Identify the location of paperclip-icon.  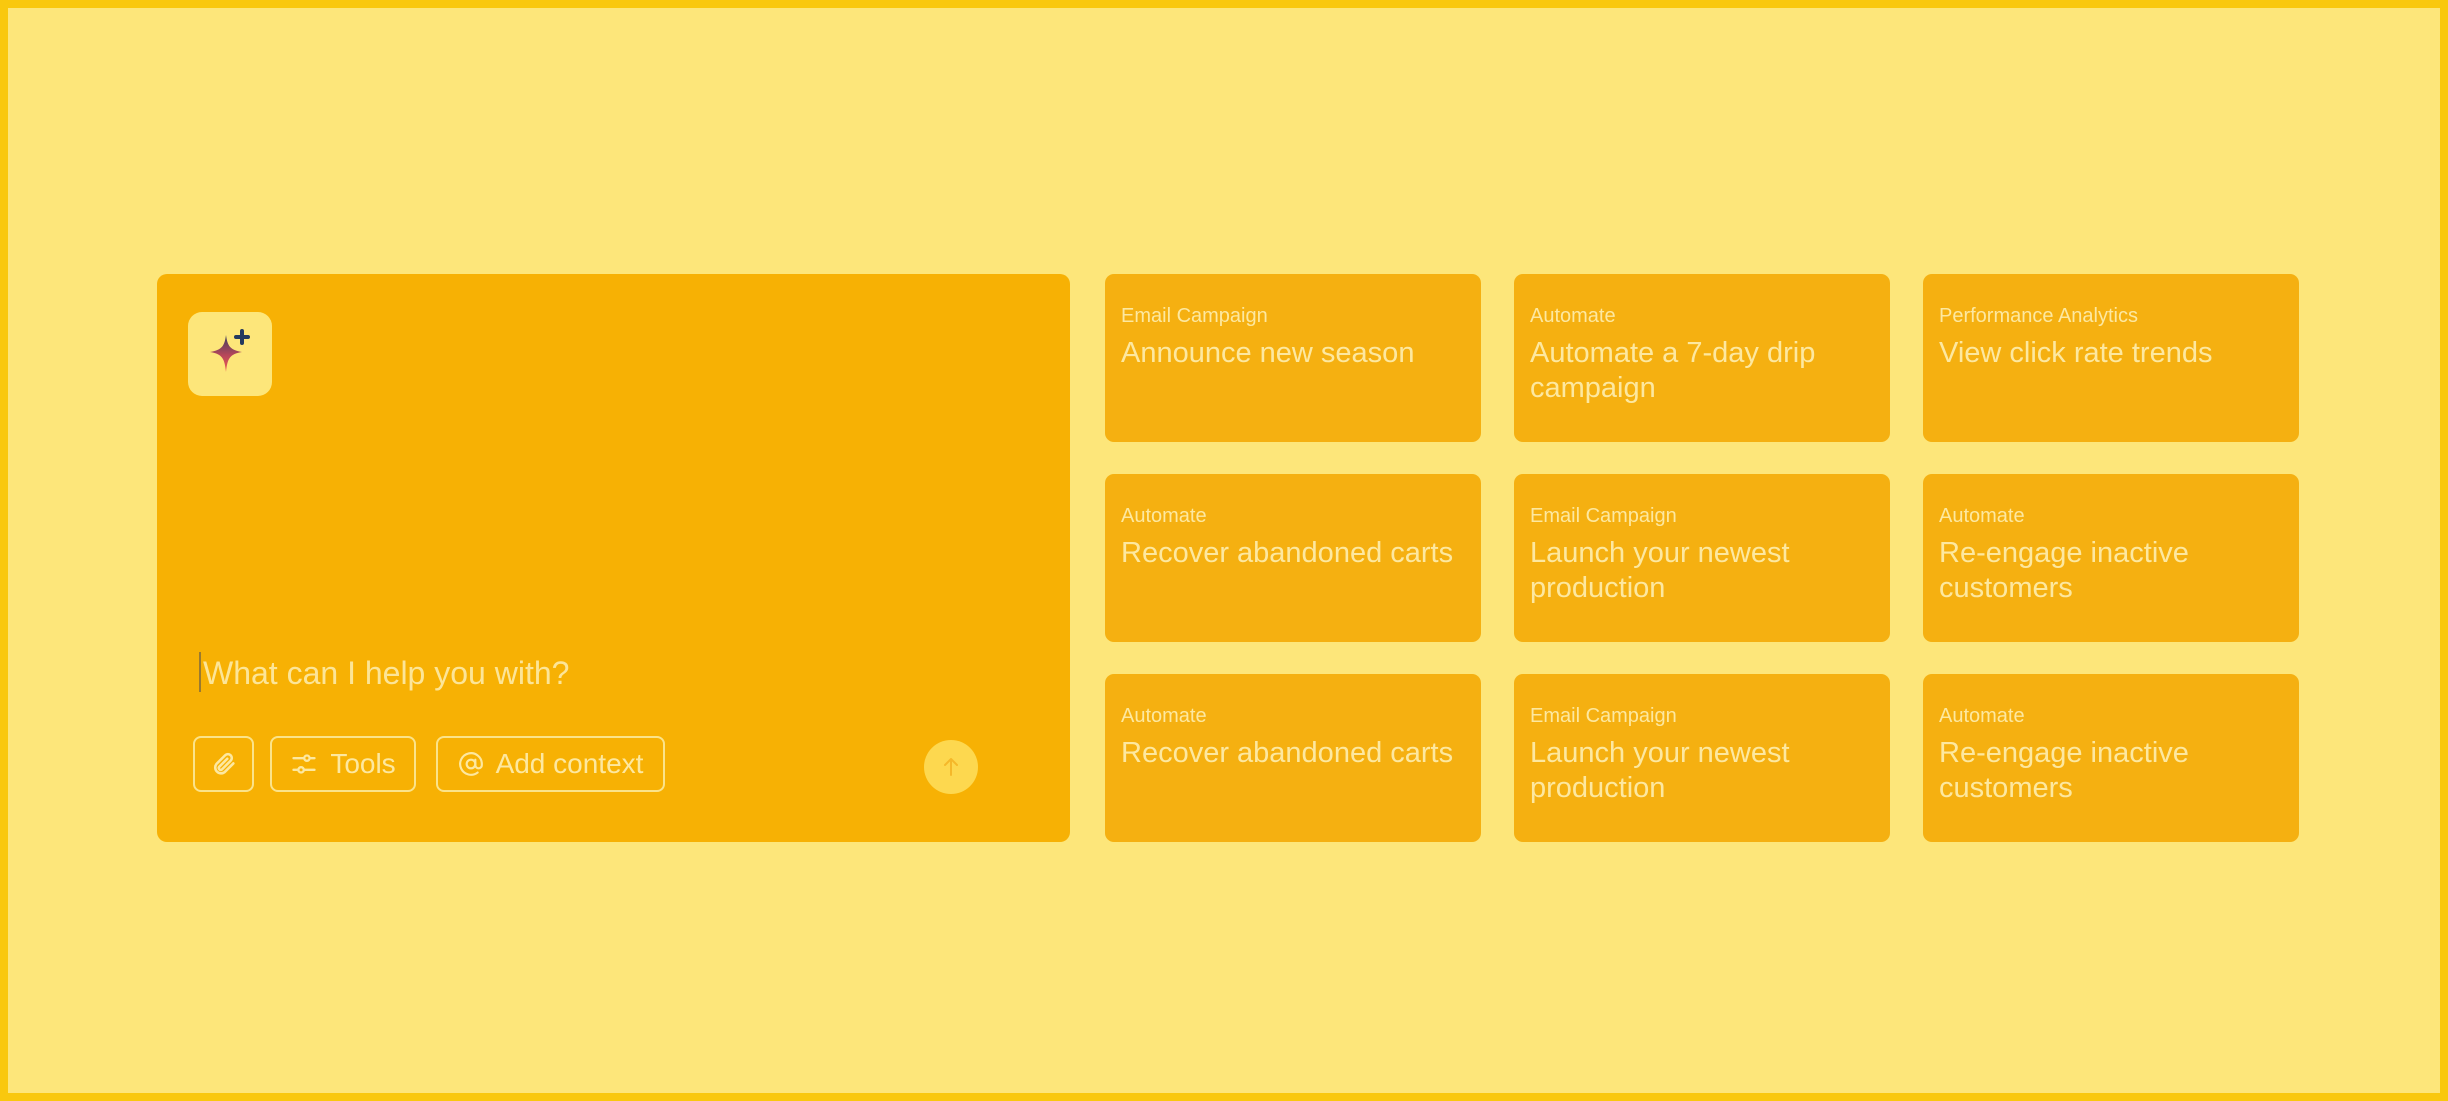
(224, 763).